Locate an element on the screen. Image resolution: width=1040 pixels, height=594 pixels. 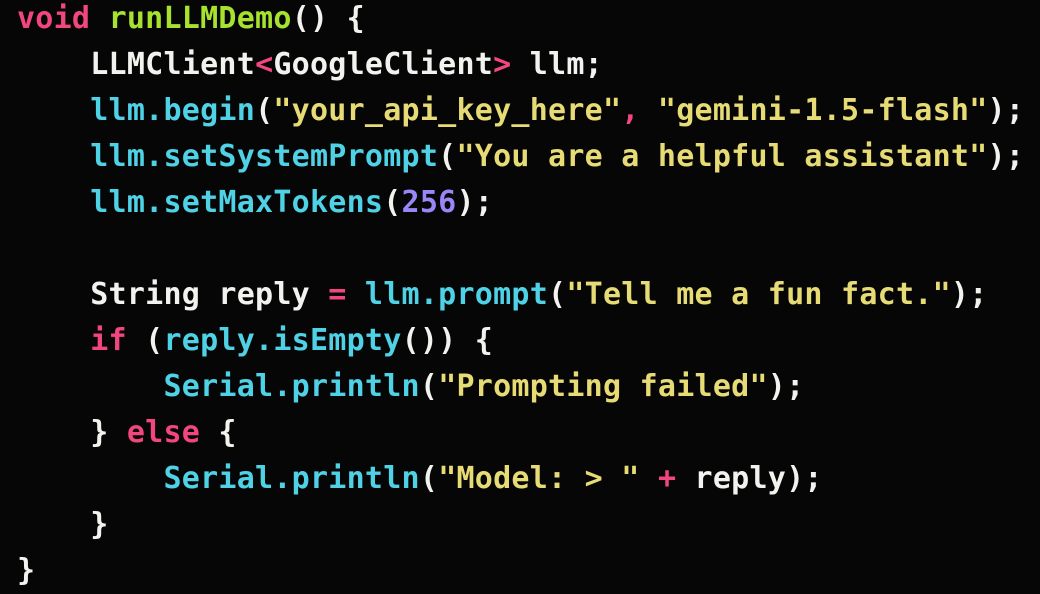
code-line: } else { is located at coordinates (520, 433).